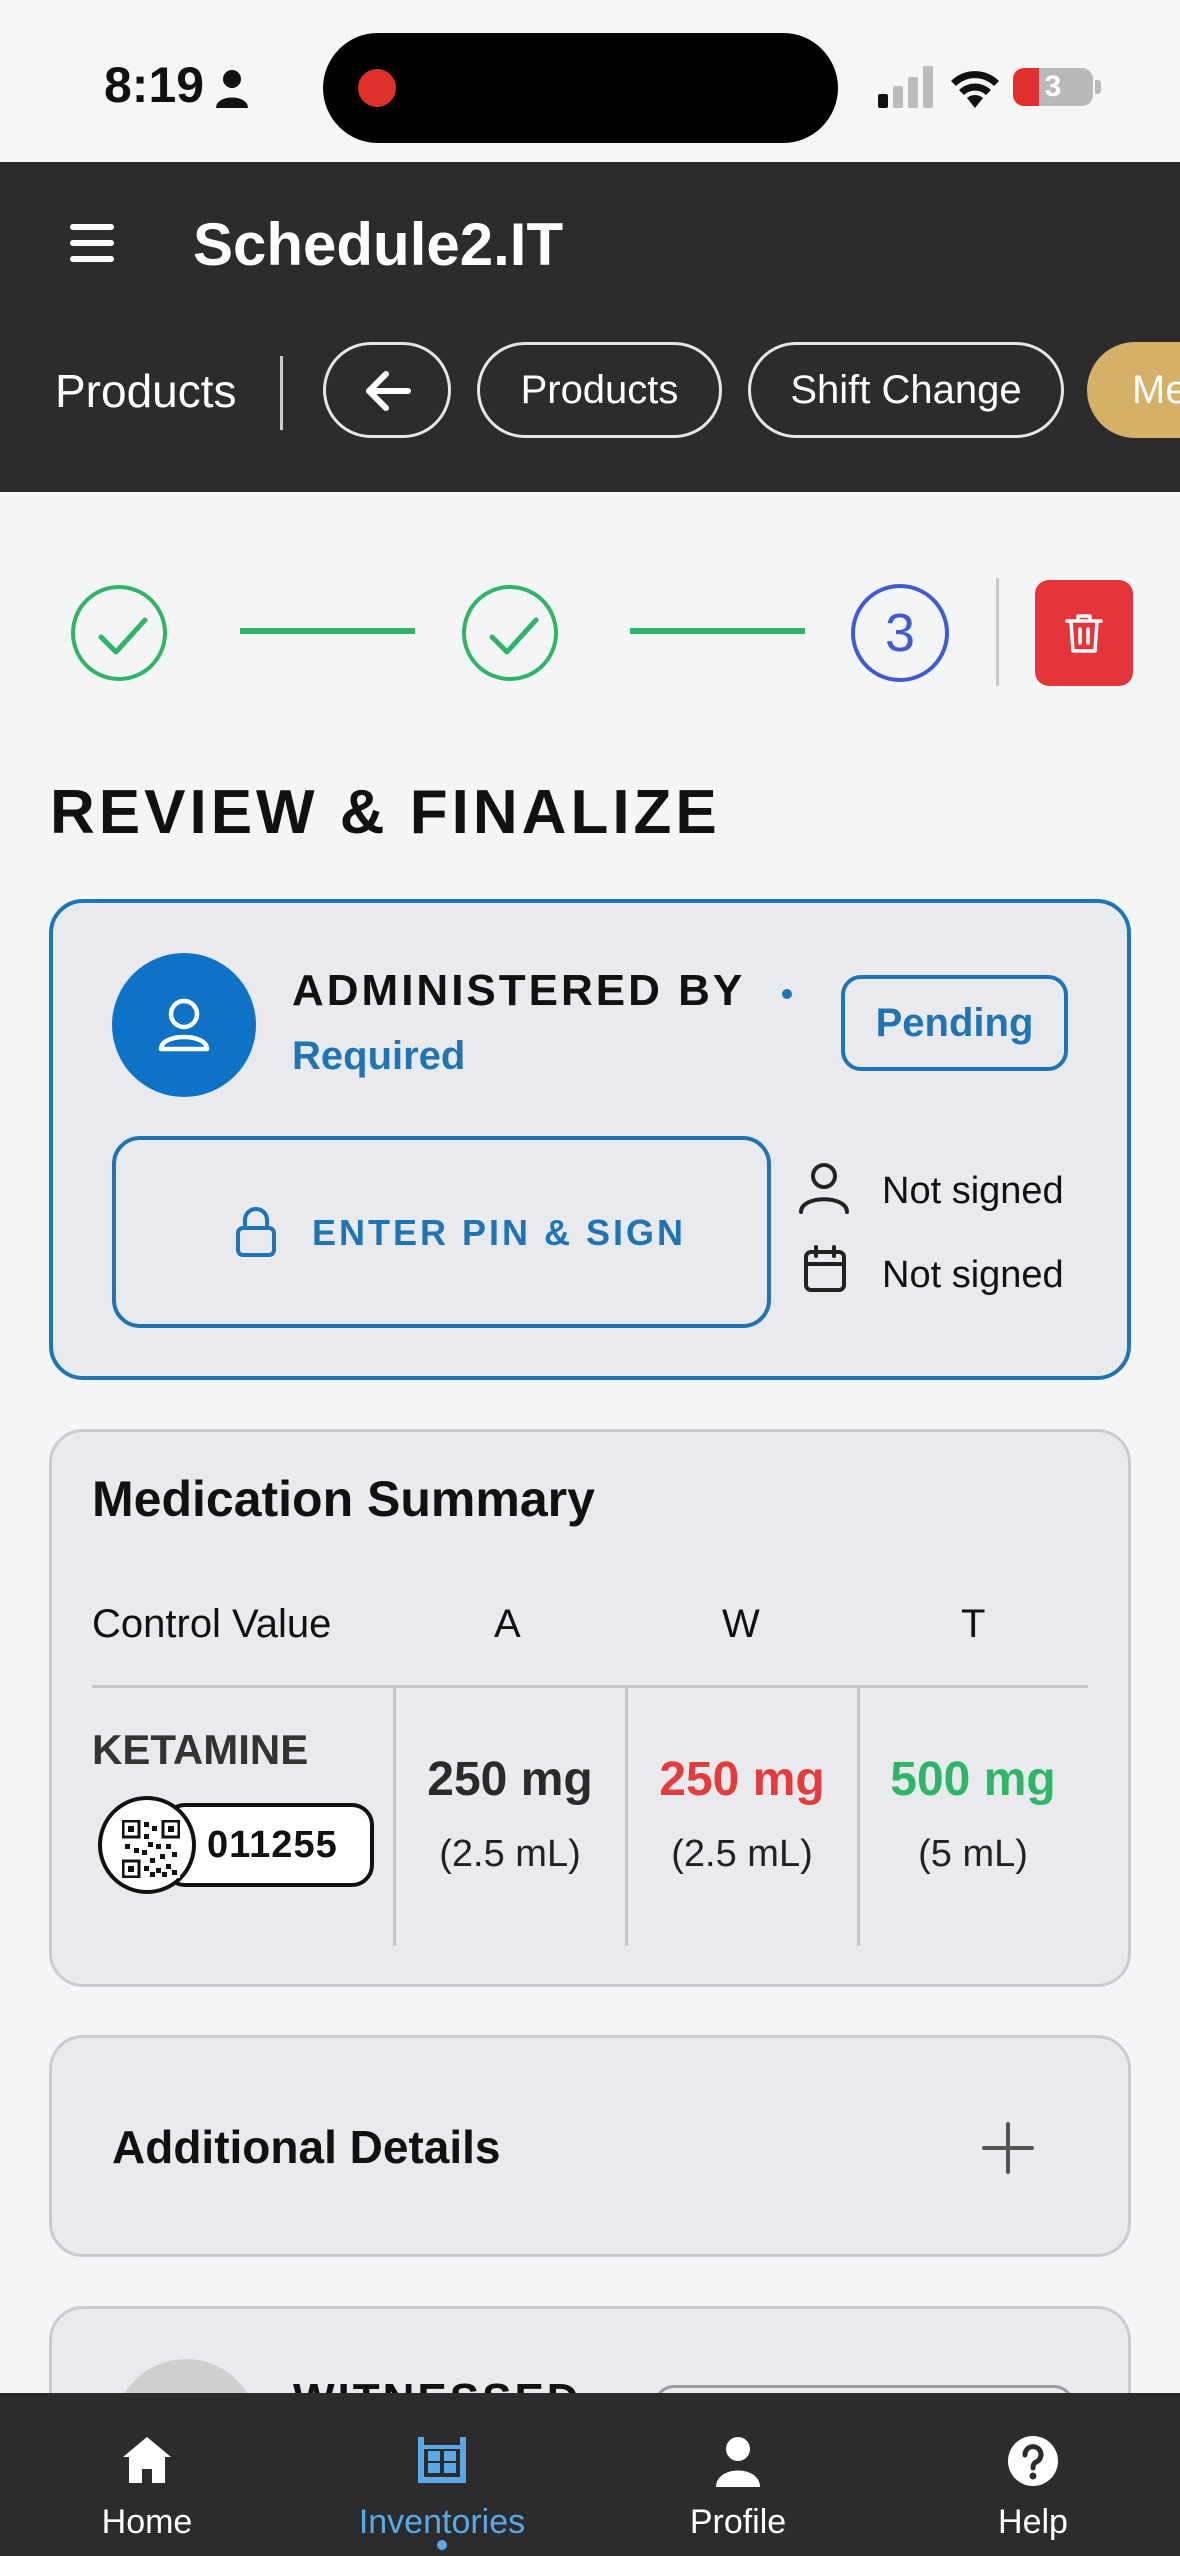 The height and width of the screenshot is (2556, 1180). I want to click on profile-icon, so click(738, 2462).